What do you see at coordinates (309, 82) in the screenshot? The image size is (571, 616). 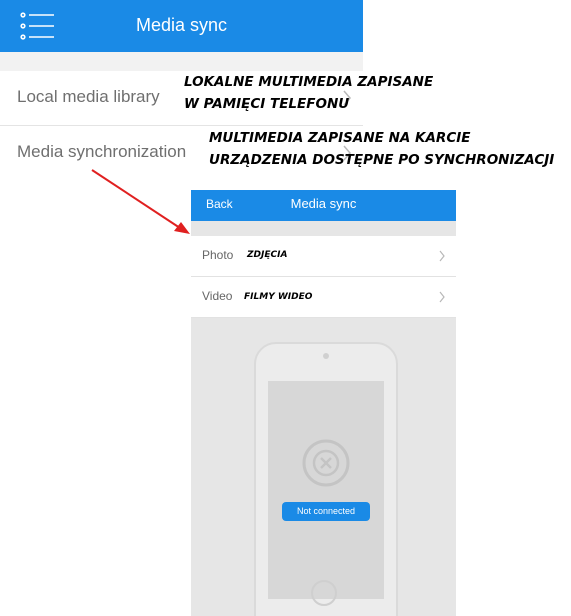 I see `annotation-local-line-1: LOKALNE MULTIMEDIA ZAPISANE` at bounding box center [309, 82].